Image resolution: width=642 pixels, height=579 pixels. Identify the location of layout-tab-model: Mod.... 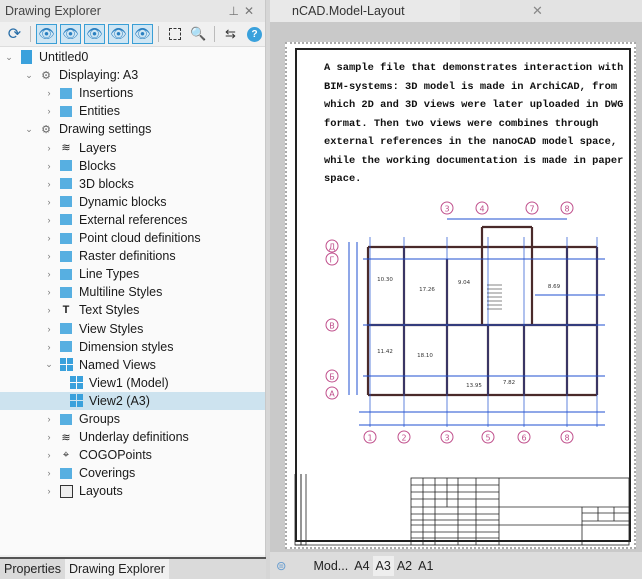
(330, 566).